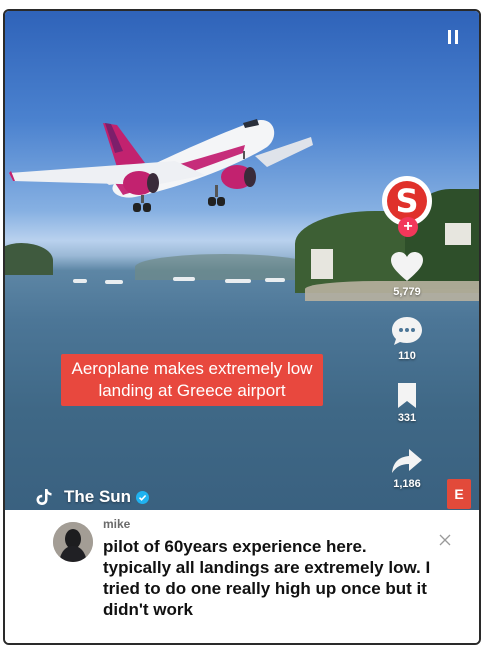 The image size is (488, 650). Describe the element at coordinates (407, 331) in the screenshot. I see `comment-icon` at that location.